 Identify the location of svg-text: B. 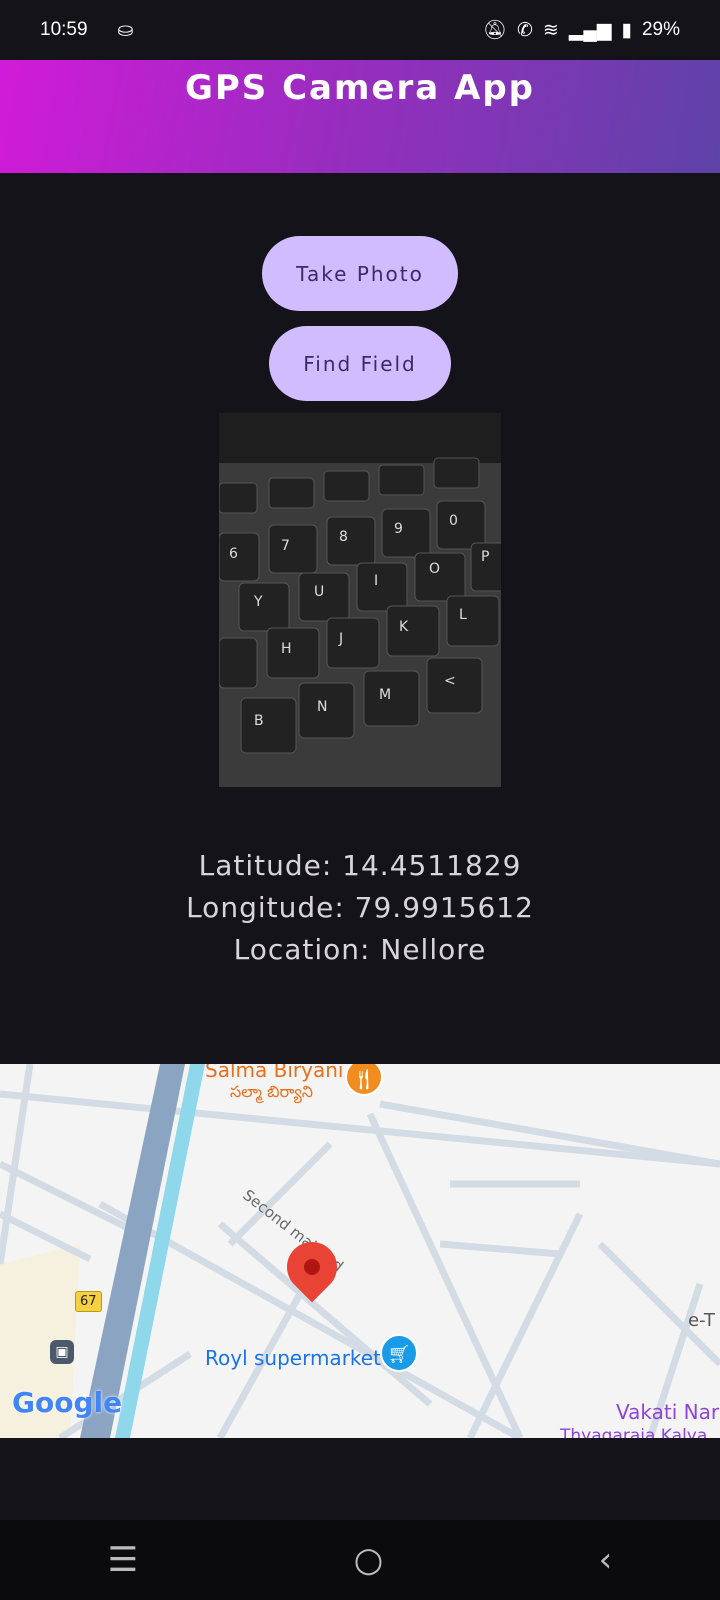
(259, 721).